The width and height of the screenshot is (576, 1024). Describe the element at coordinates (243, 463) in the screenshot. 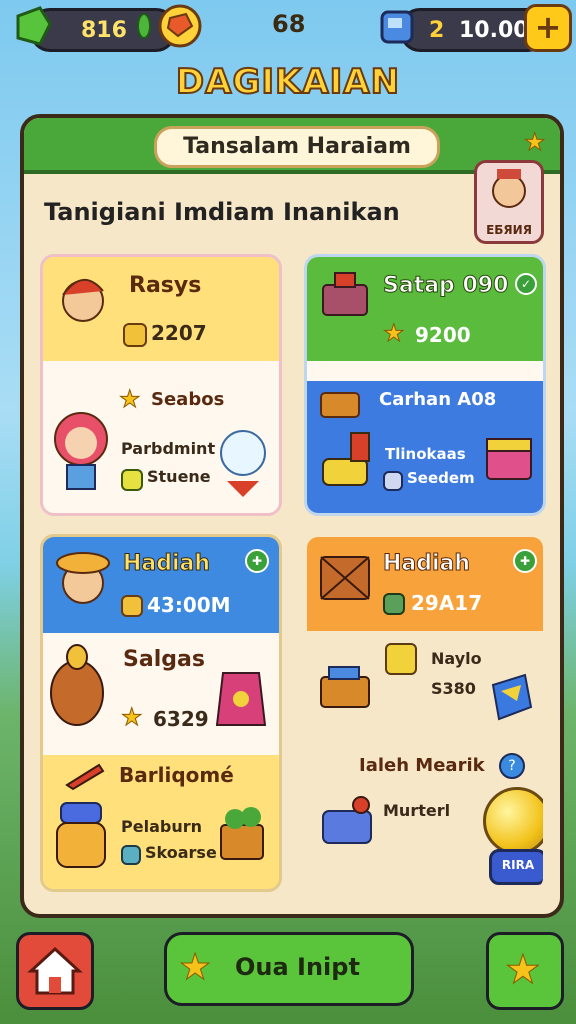

I see `ghost-icon` at that location.